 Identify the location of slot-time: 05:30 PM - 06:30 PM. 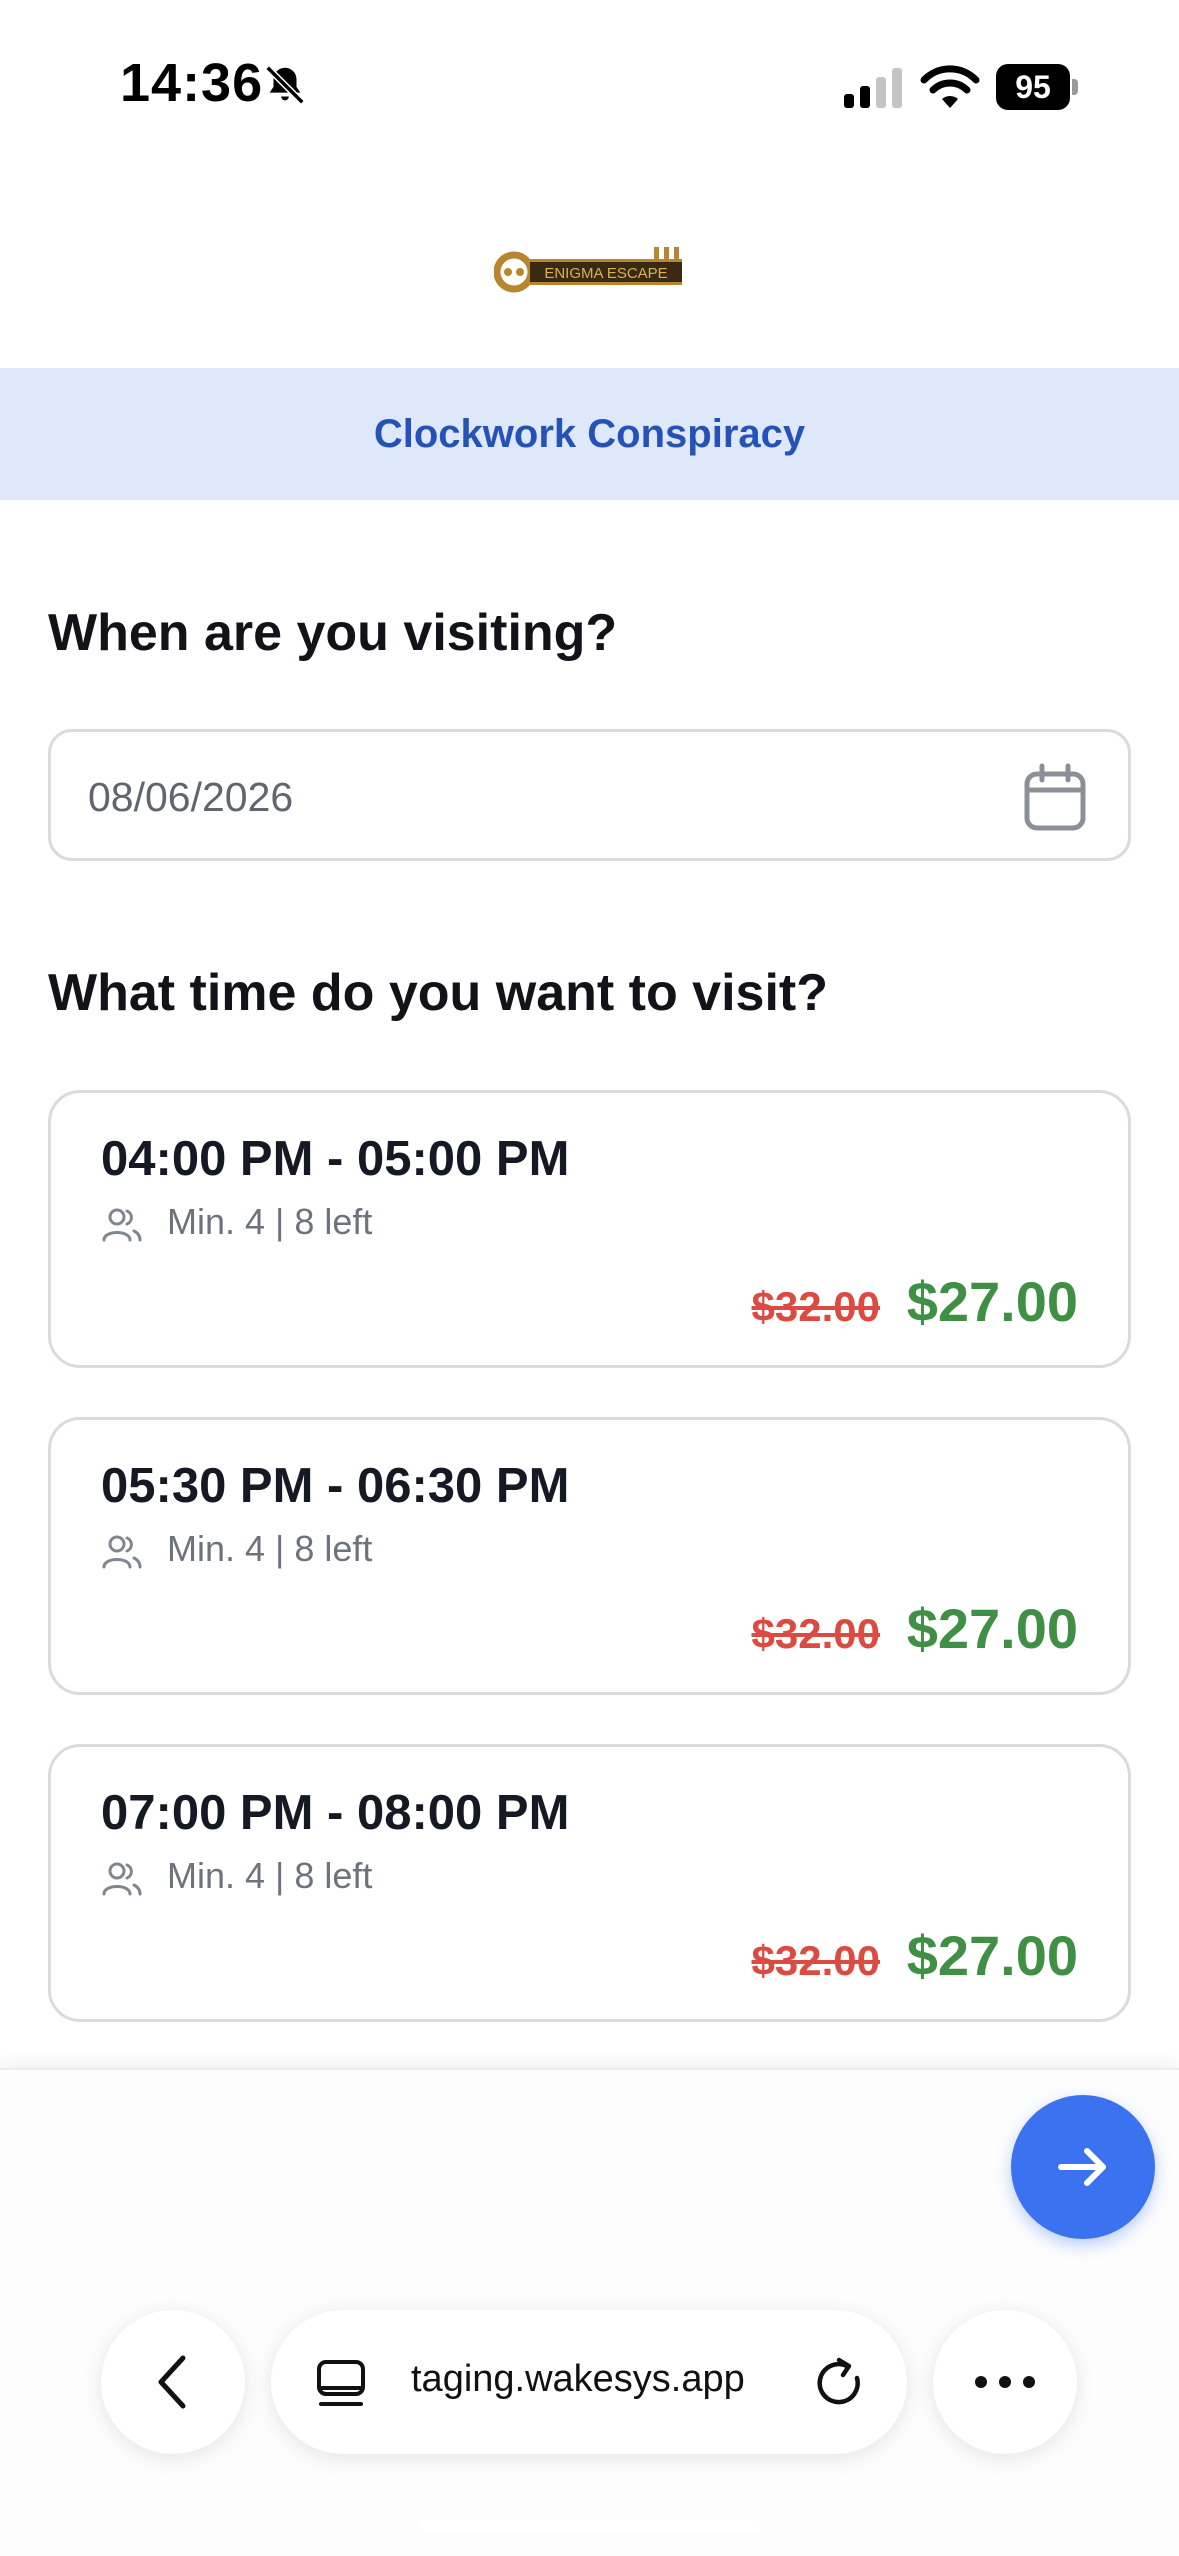
(335, 1486).